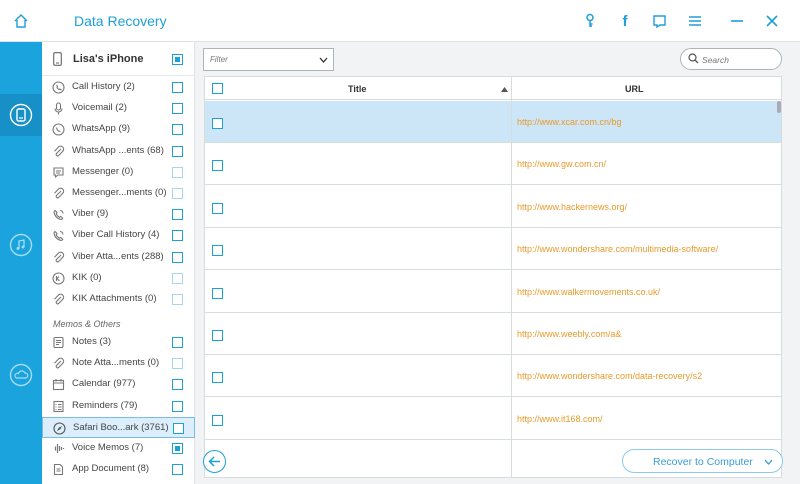 The height and width of the screenshot is (484, 800). What do you see at coordinates (268, 59) in the screenshot?
I see `filter-dropdown: Filter` at bounding box center [268, 59].